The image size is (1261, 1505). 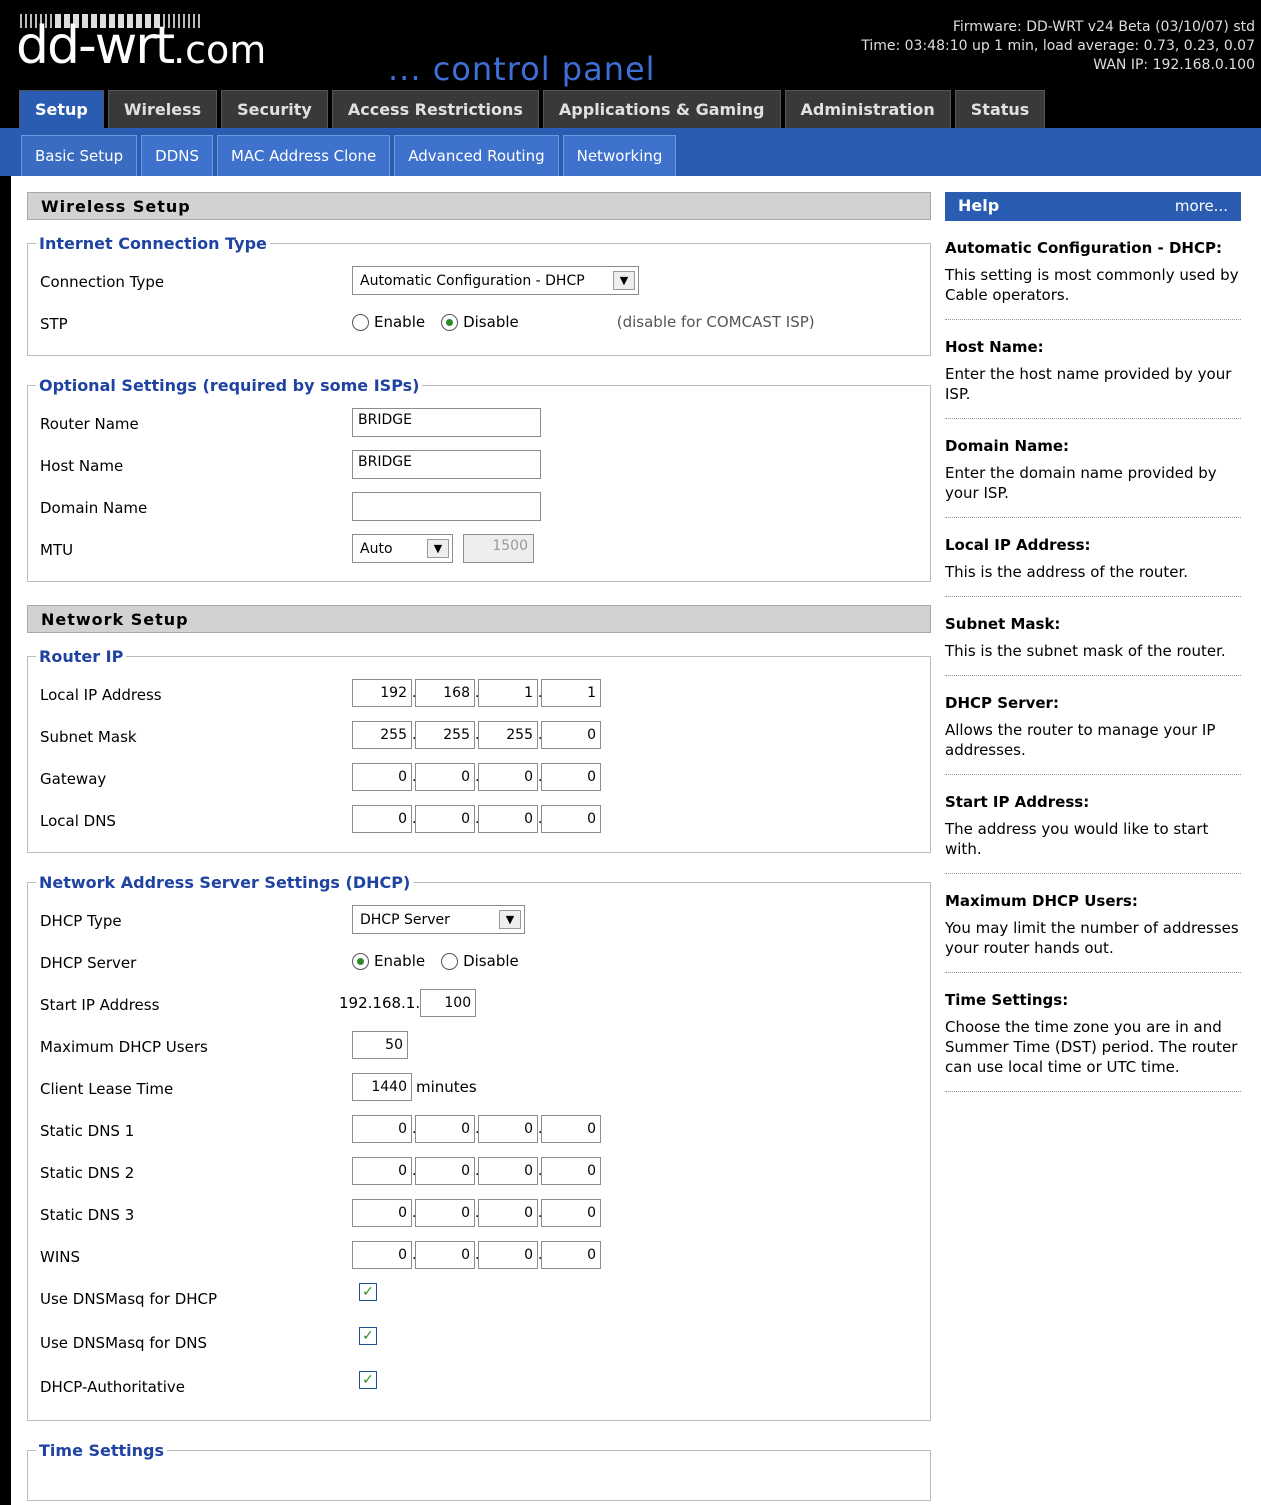 I want to click on local-ip-label: Local IP Address, so click(x=101, y=695).